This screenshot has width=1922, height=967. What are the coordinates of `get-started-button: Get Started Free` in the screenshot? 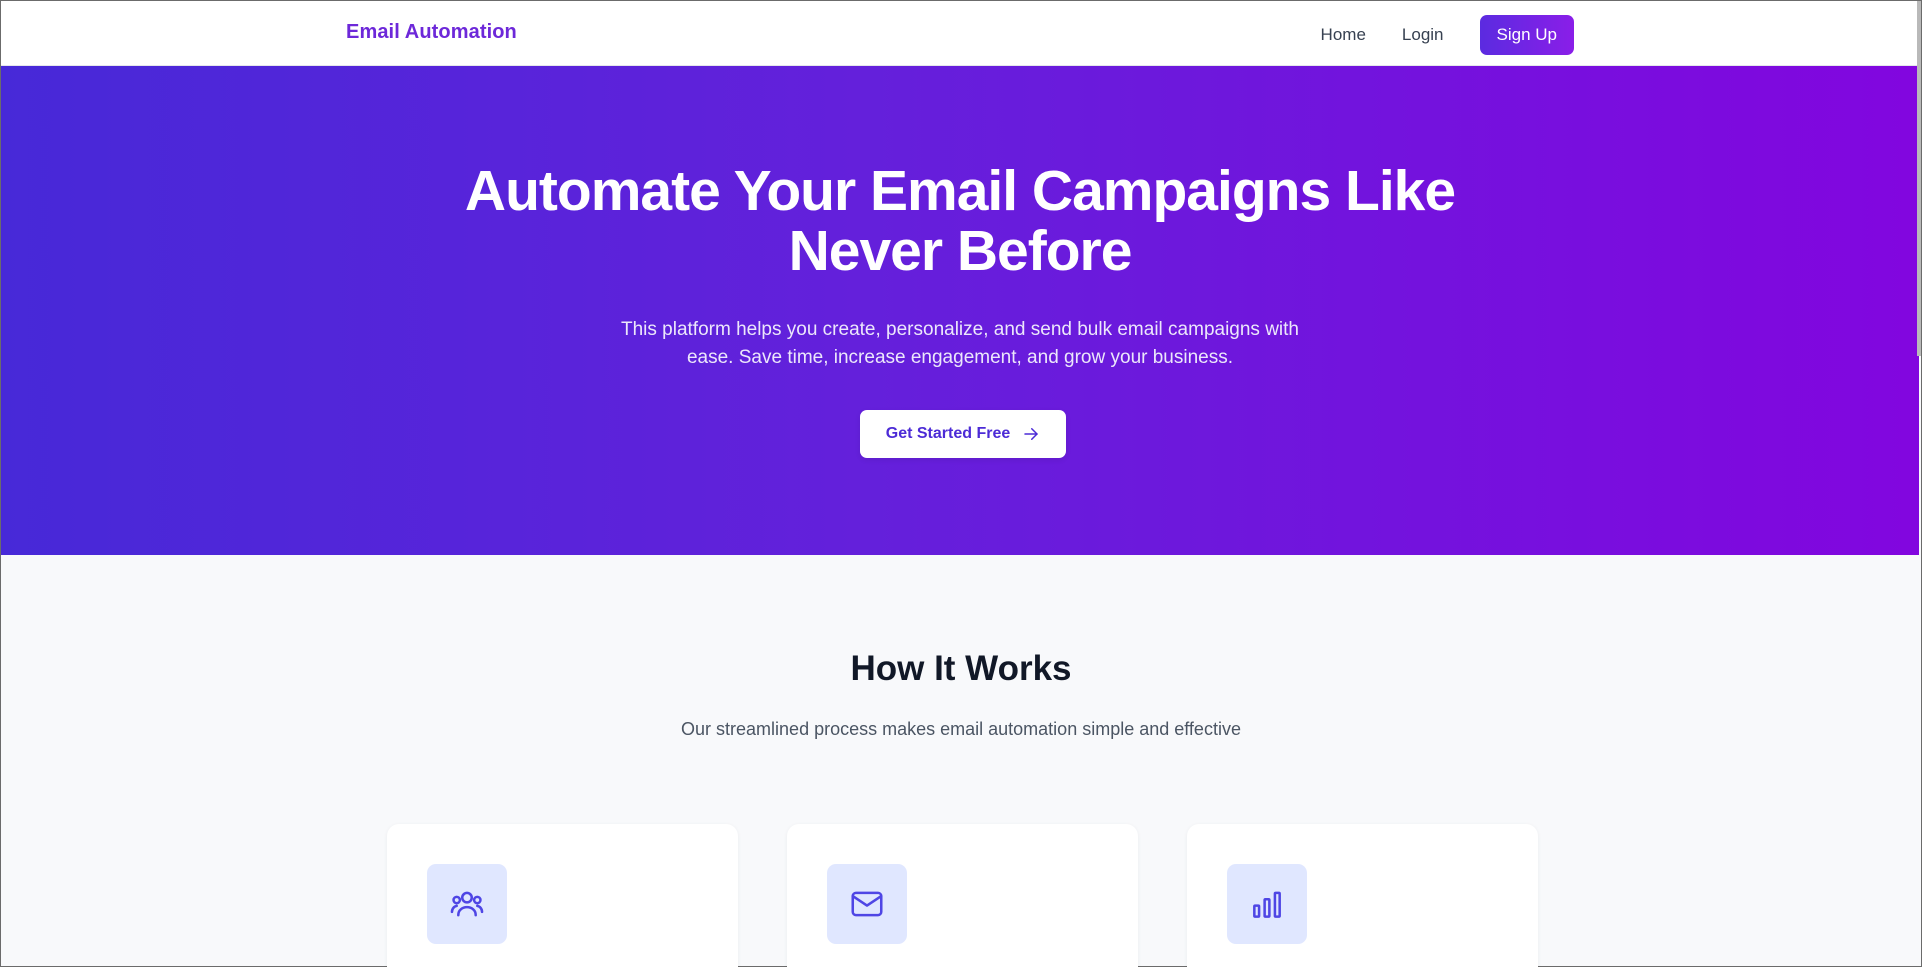 It's located at (963, 434).